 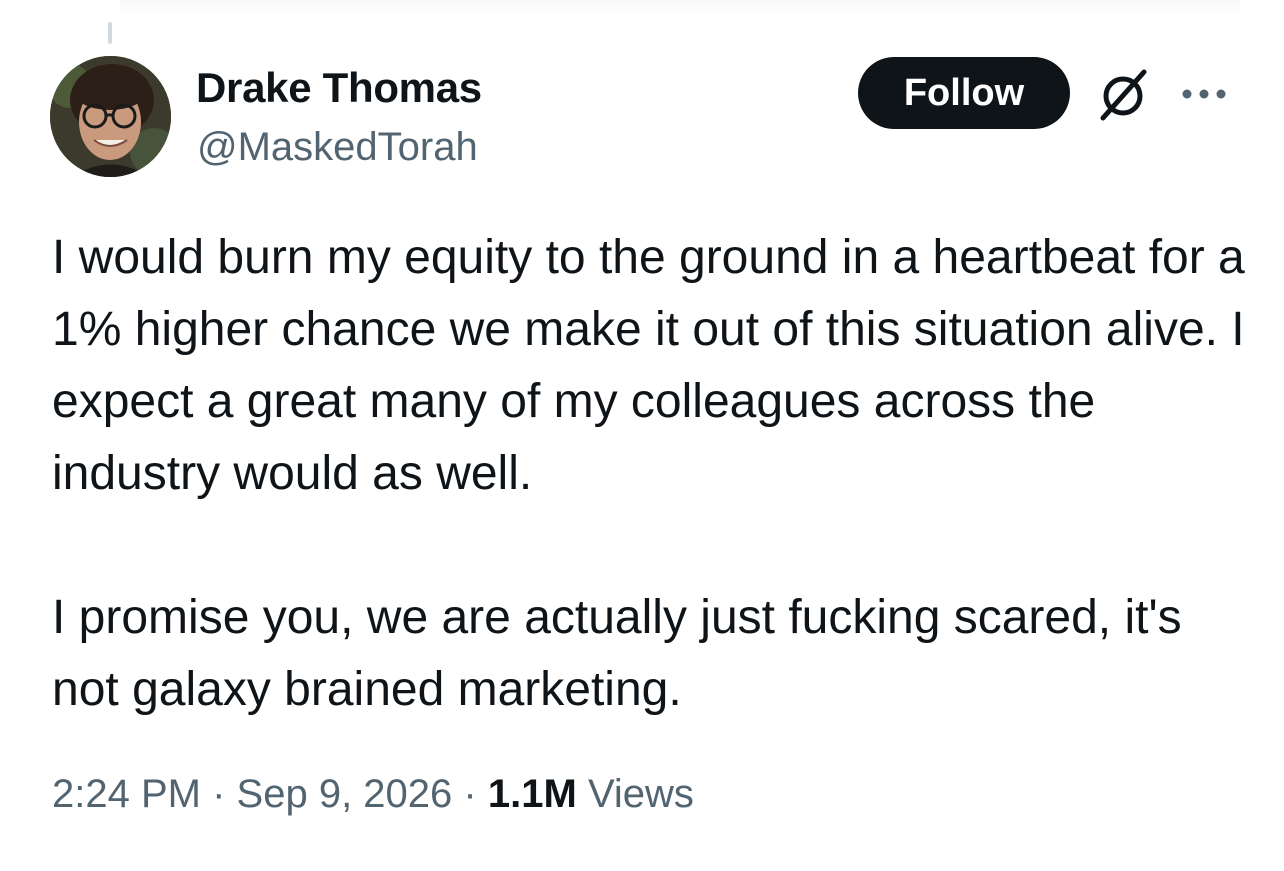 I want to click on views-count: 1.1M, so click(x=532, y=794).